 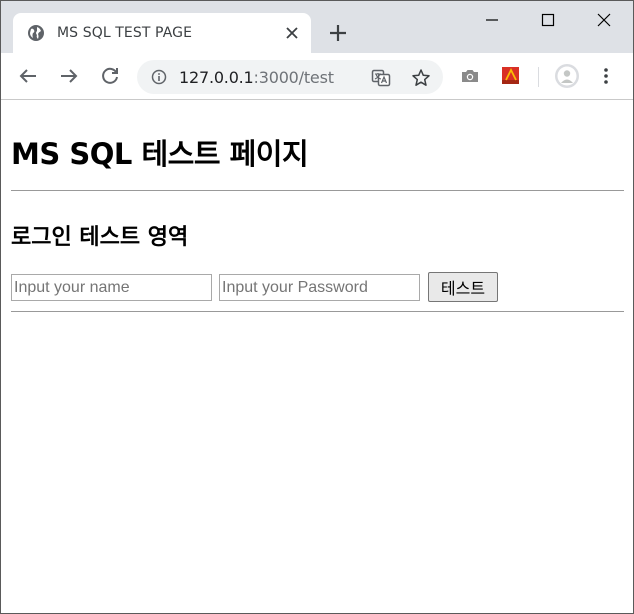 I want to click on star-icon, so click(x=421, y=78).